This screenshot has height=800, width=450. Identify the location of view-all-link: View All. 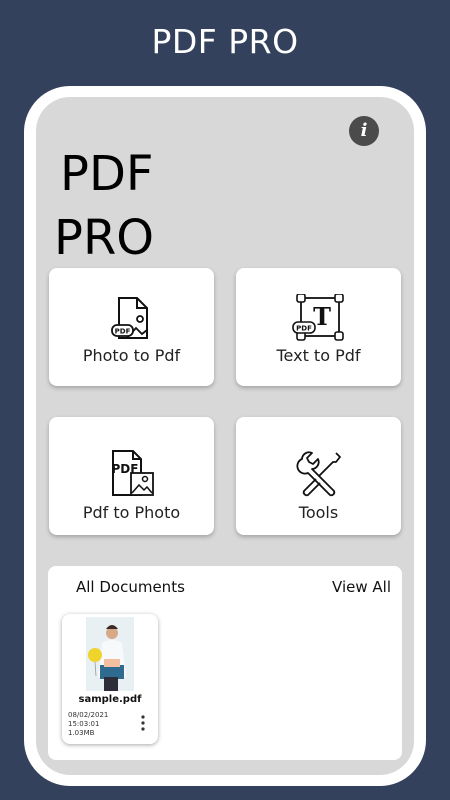
(361, 587).